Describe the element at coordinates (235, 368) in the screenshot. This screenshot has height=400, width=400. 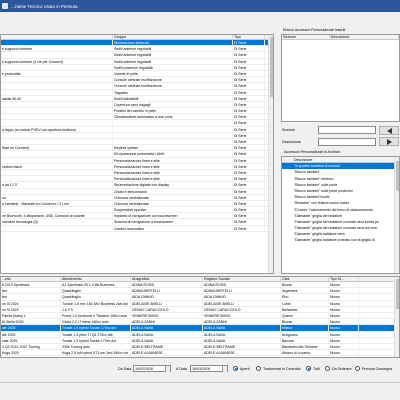
I see `aperti-radio` at that location.